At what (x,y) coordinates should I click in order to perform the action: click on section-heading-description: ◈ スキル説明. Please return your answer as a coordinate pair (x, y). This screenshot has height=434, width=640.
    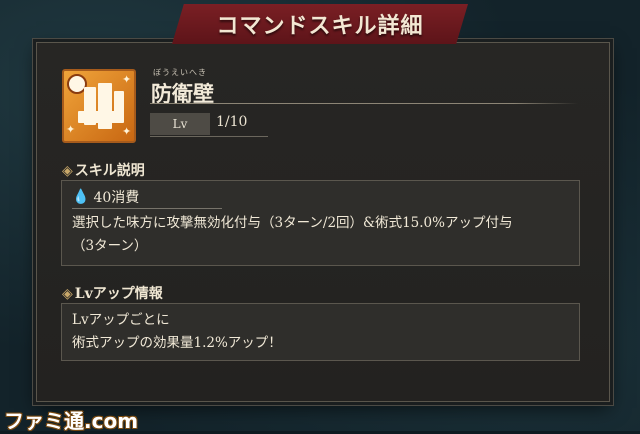
    Looking at the image, I should click on (103, 171).